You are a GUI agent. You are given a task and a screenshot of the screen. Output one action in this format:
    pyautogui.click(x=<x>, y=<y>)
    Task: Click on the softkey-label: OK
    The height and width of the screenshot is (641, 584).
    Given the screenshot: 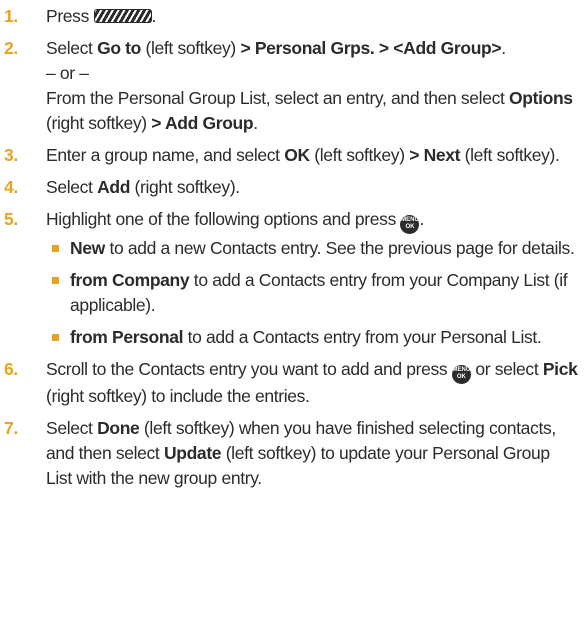 What is the action you would take?
    pyautogui.click(x=297, y=155)
    